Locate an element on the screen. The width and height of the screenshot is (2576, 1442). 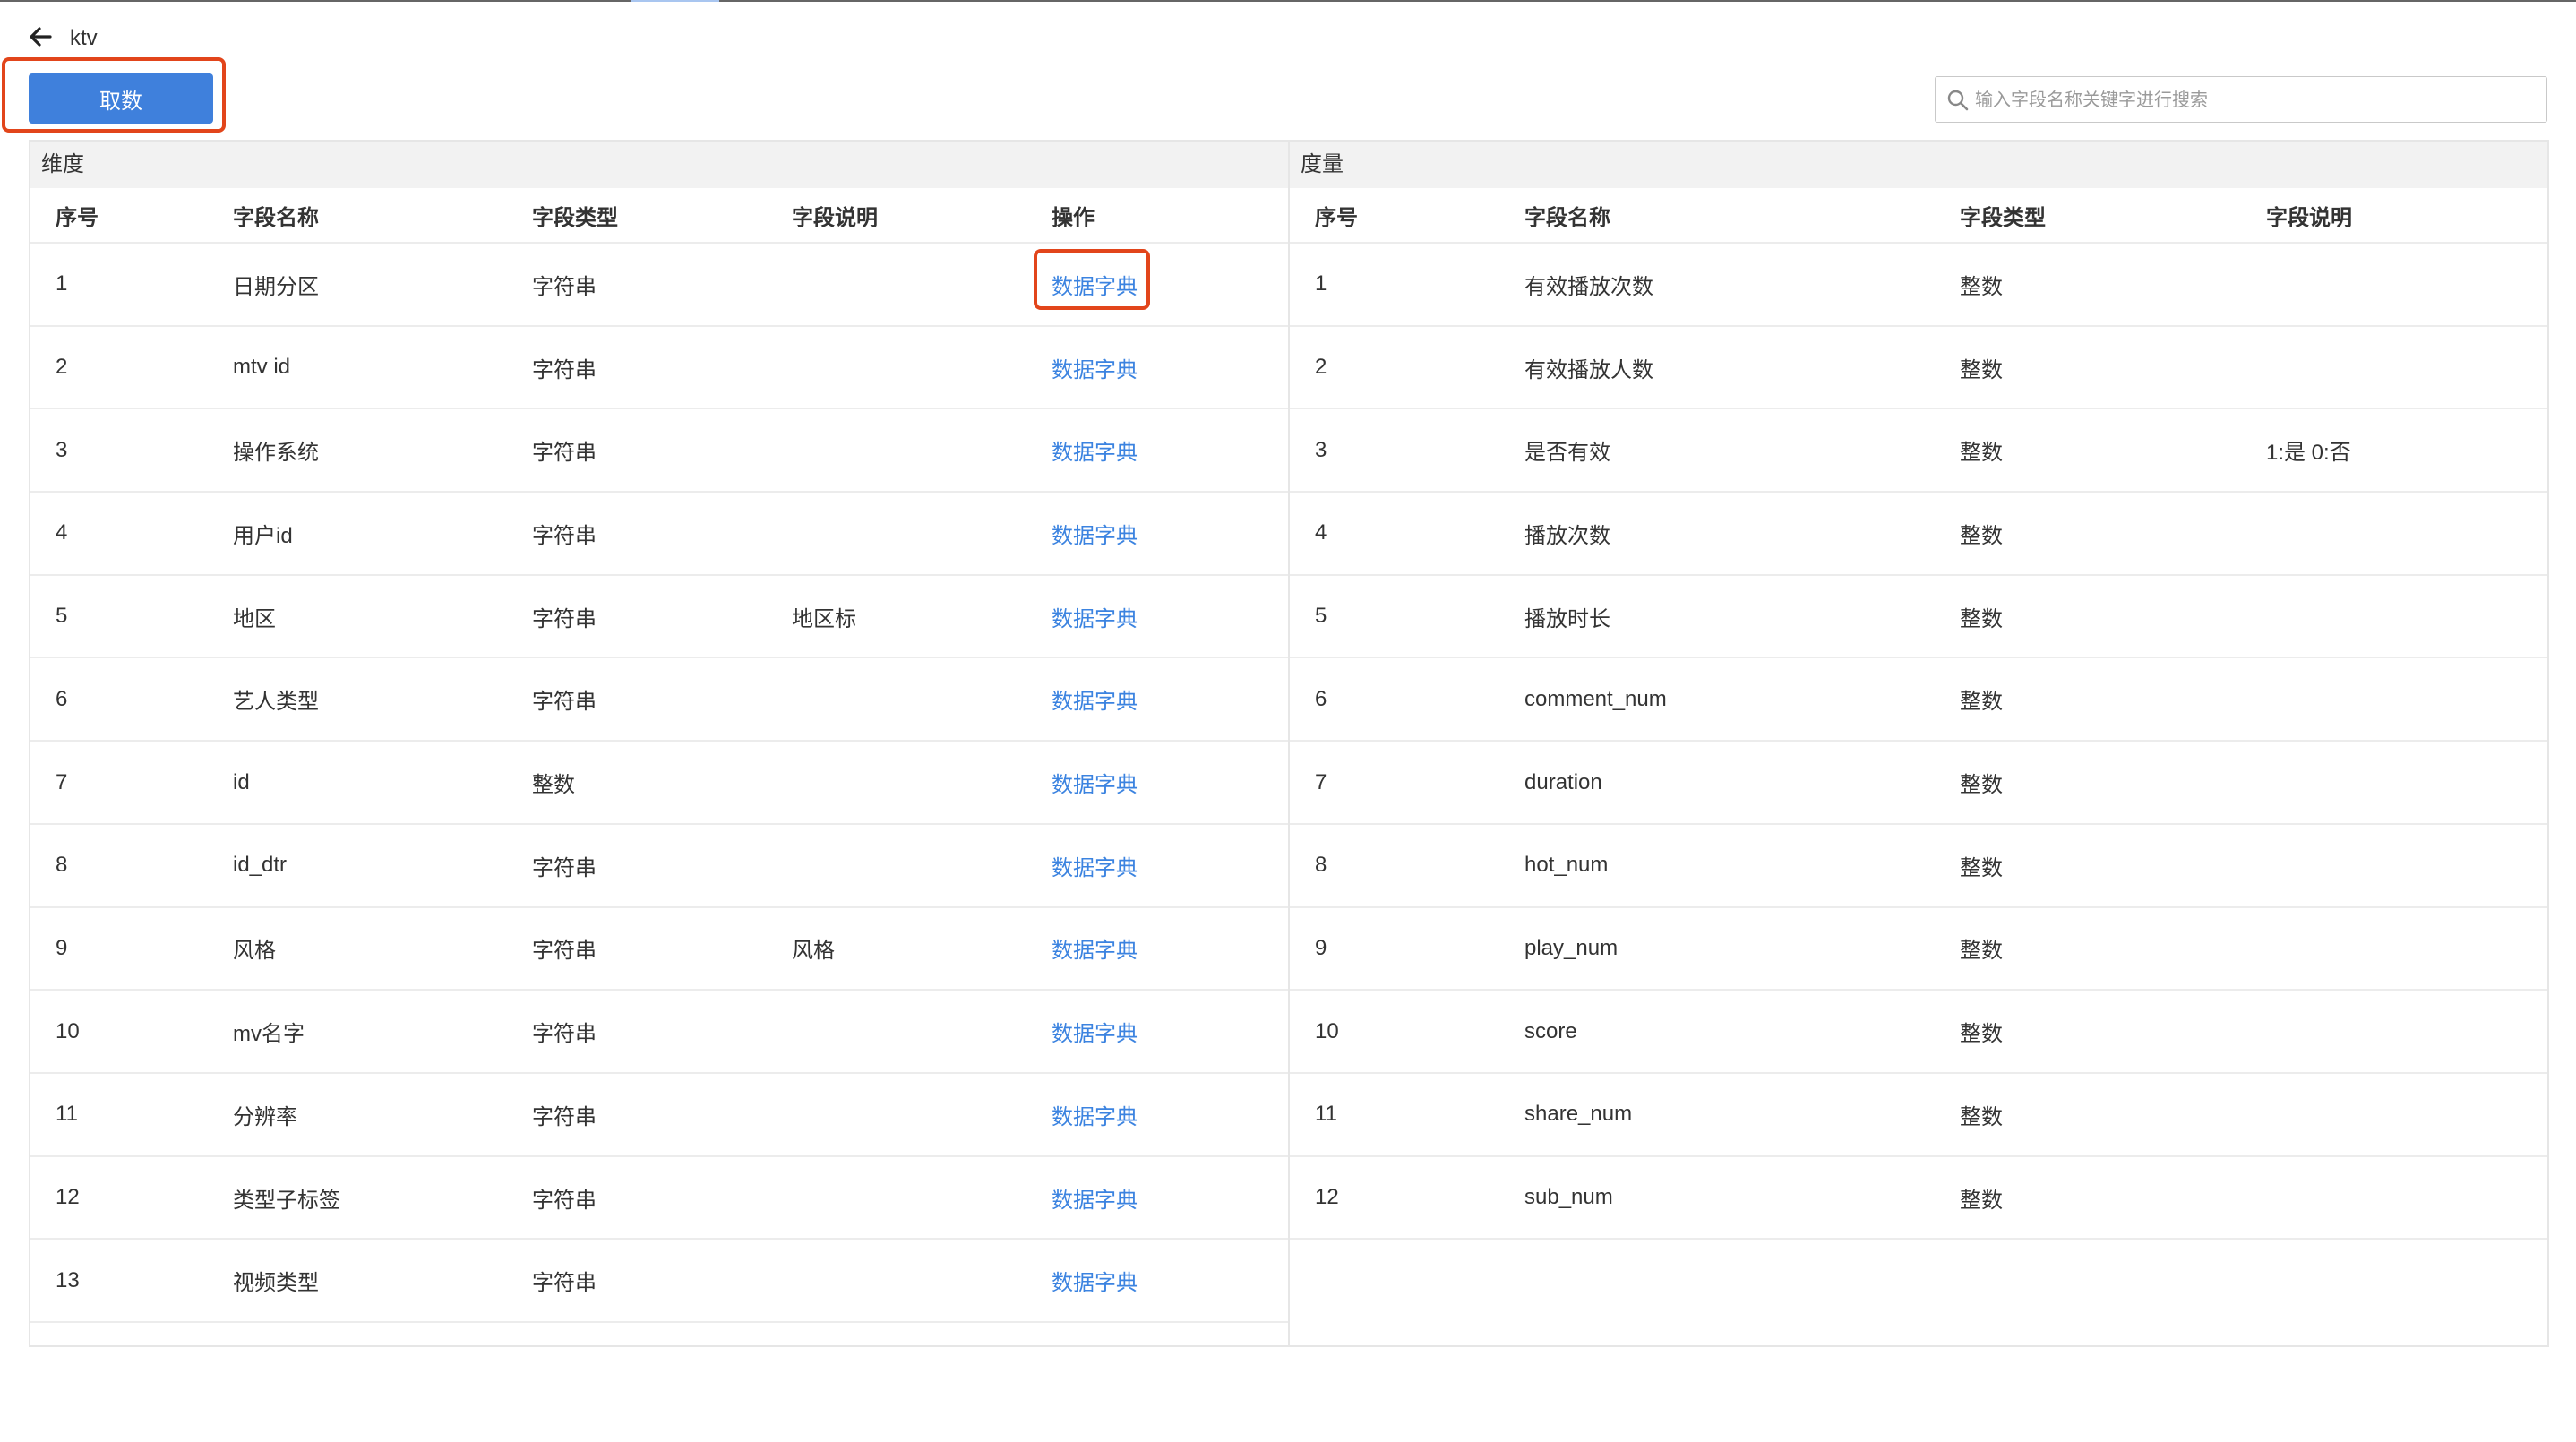
field-name: play_num is located at coordinates (1571, 947).